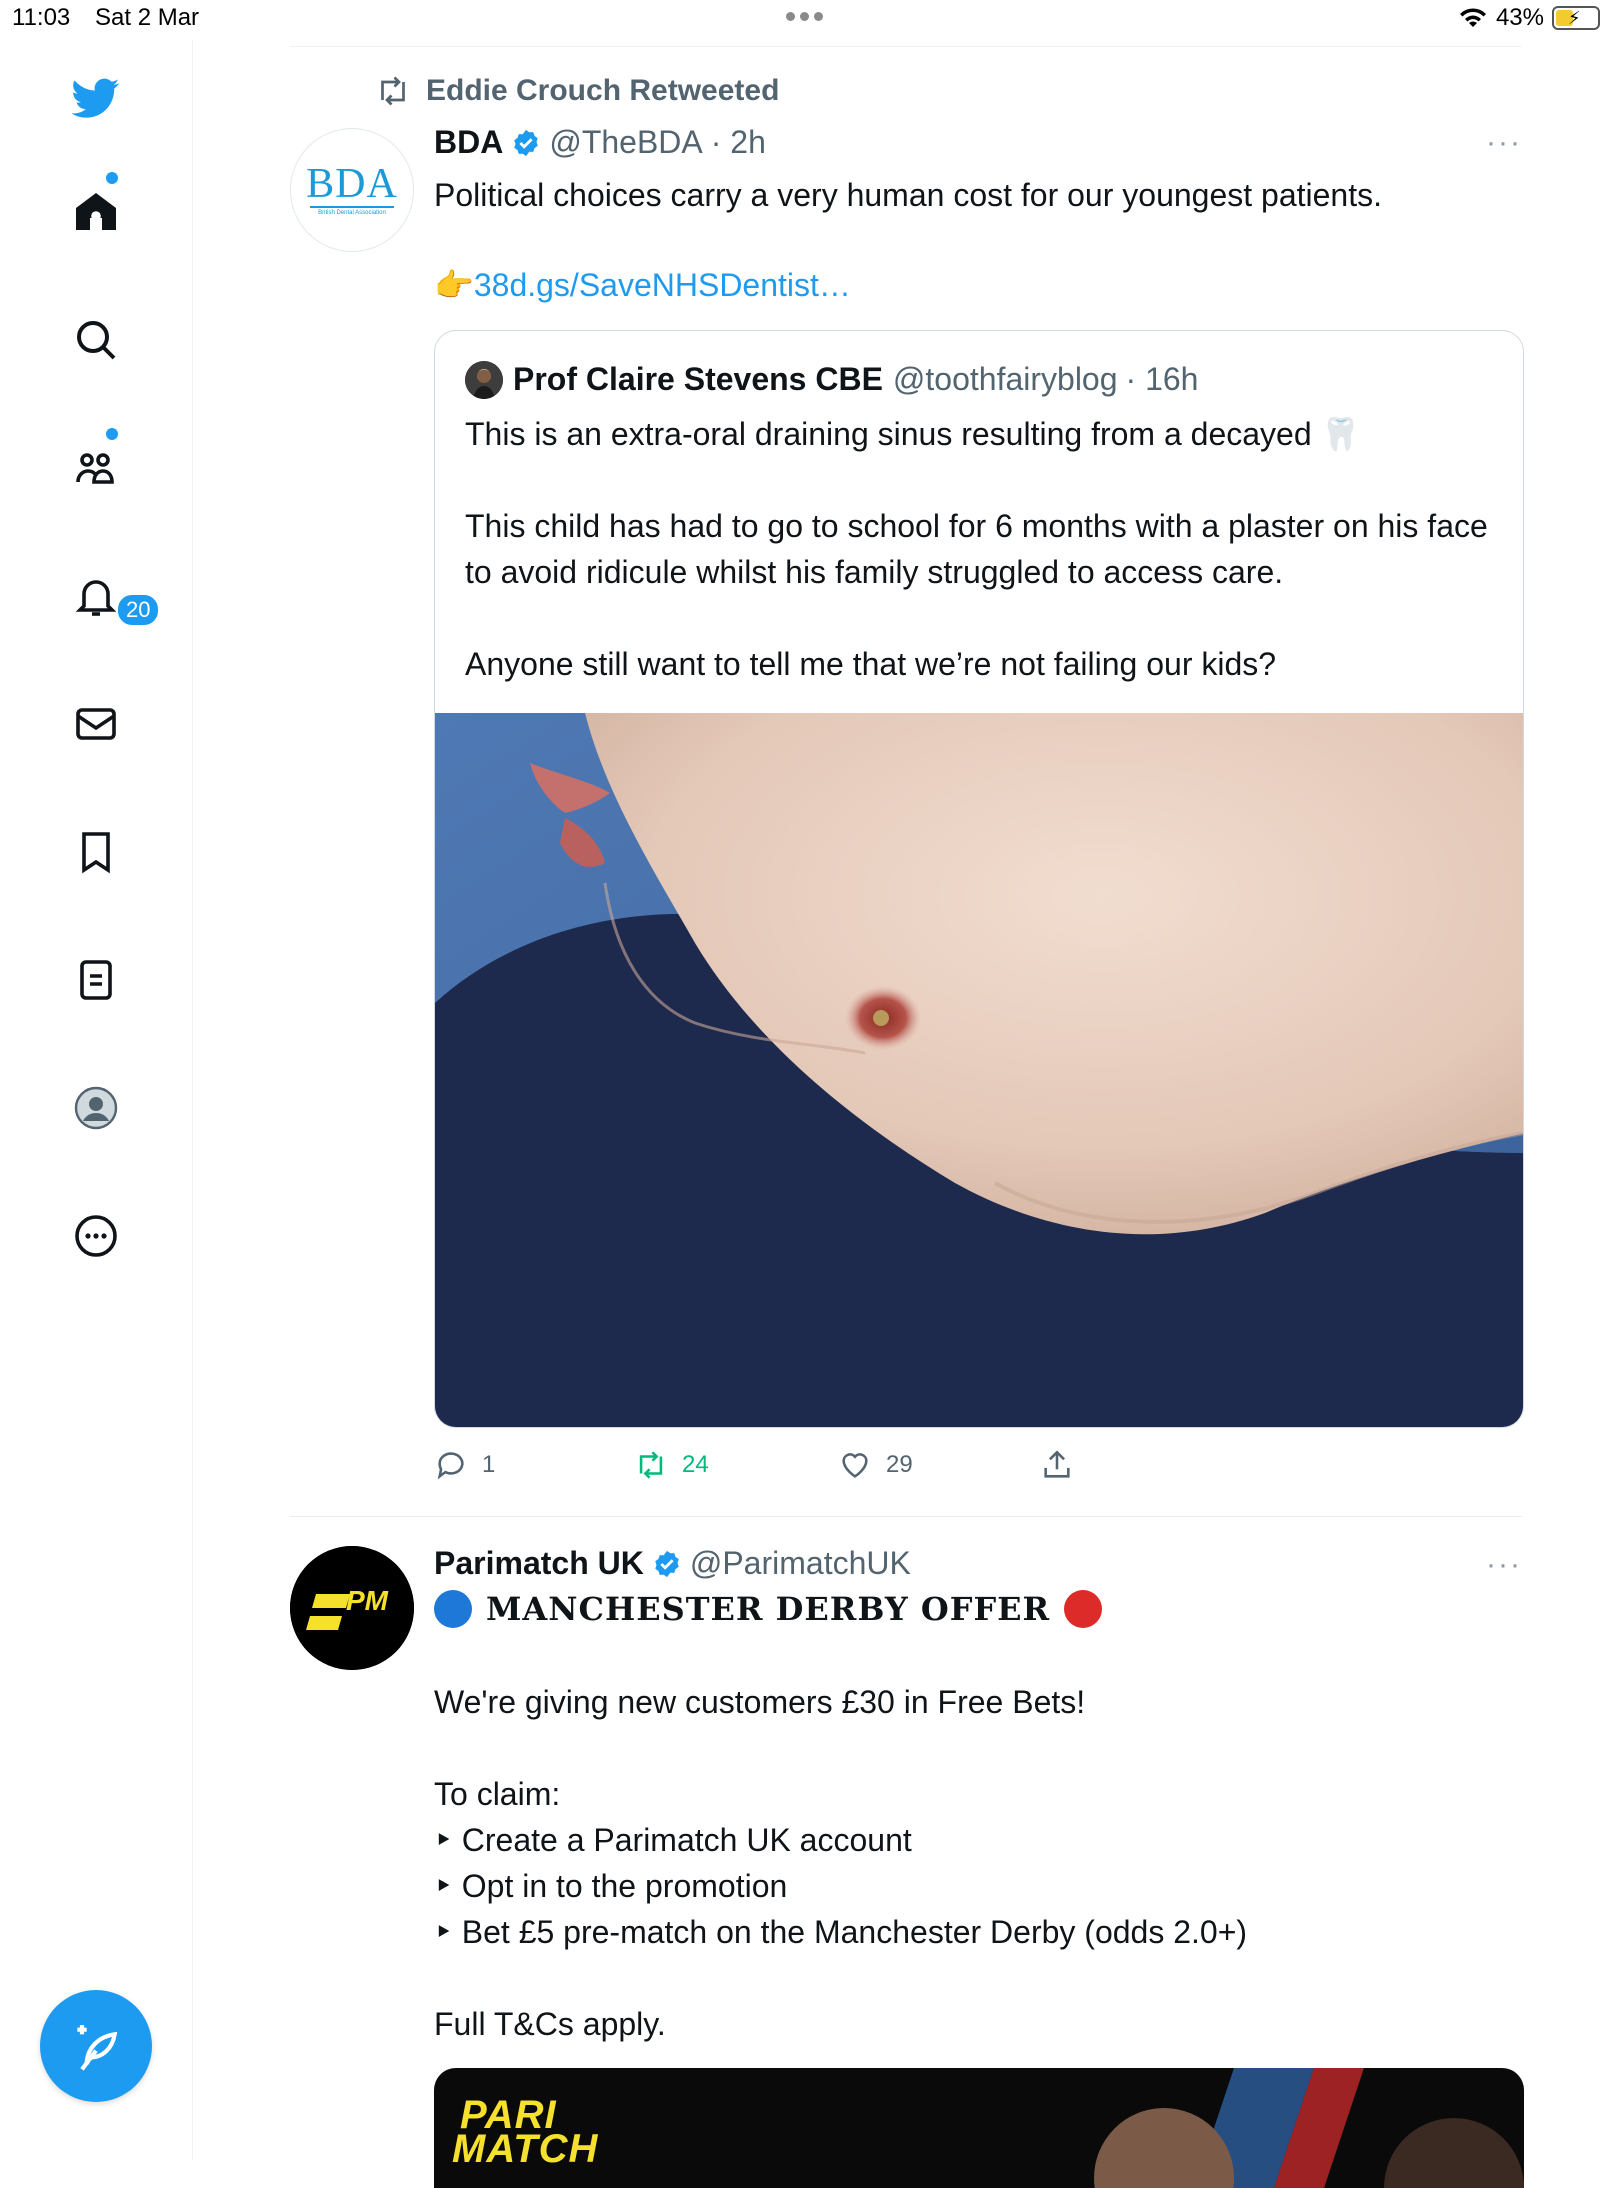 This screenshot has height=2188, width=1620. I want to click on bookmark-icon, so click(96, 853).